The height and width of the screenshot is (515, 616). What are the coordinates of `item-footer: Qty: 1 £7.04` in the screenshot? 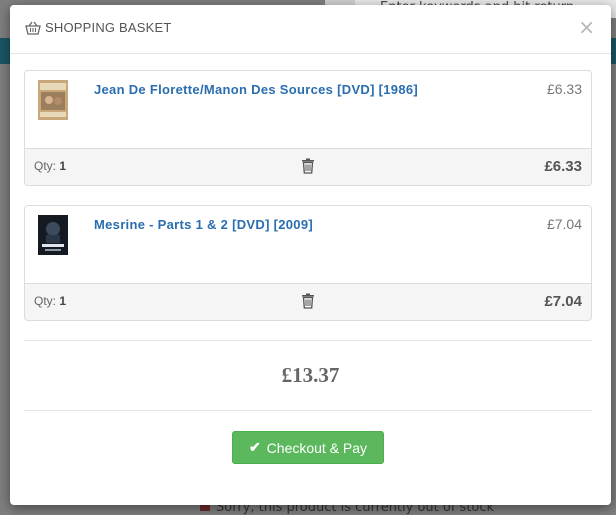 It's located at (308, 301).